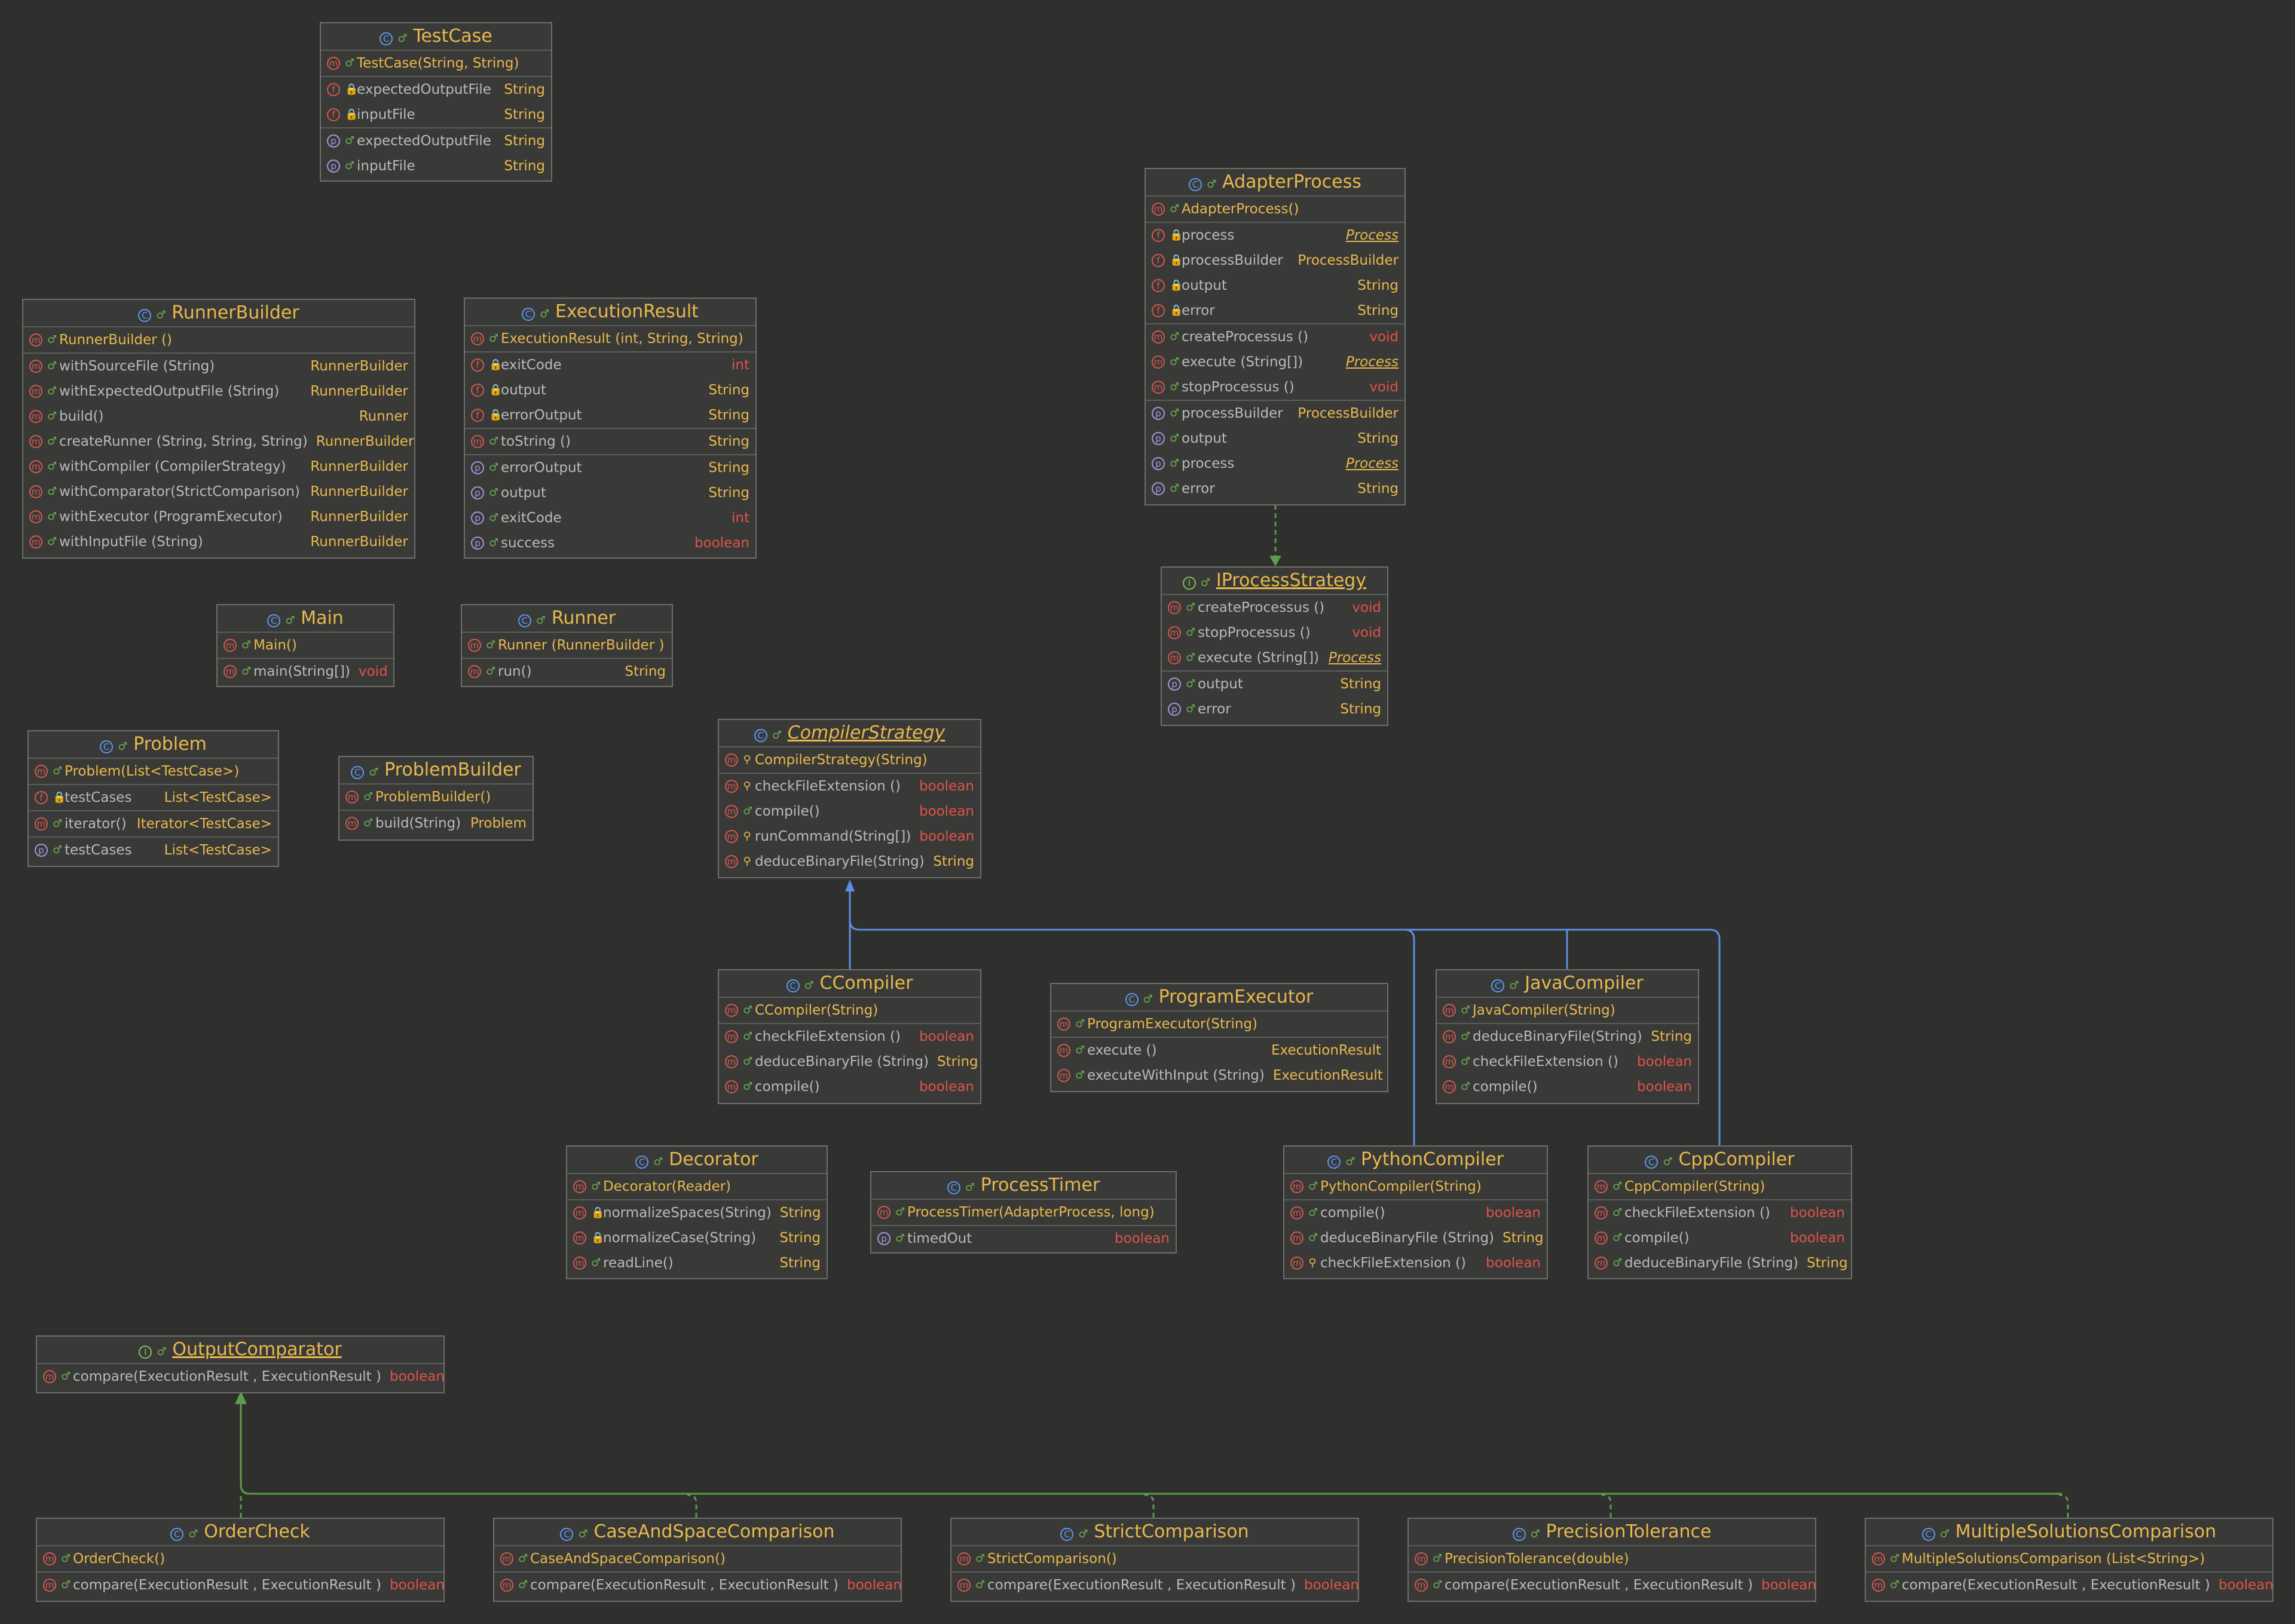 The height and width of the screenshot is (1624, 2295). I want to click on member-field: f 🔒 testCases List<TestCase>, so click(153, 797).